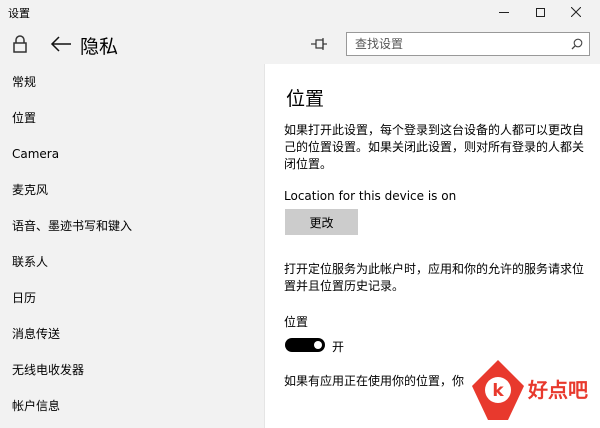 This screenshot has height=428, width=600. Describe the element at coordinates (319, 44) in the screenshot. I see `pin-icon` at that location.